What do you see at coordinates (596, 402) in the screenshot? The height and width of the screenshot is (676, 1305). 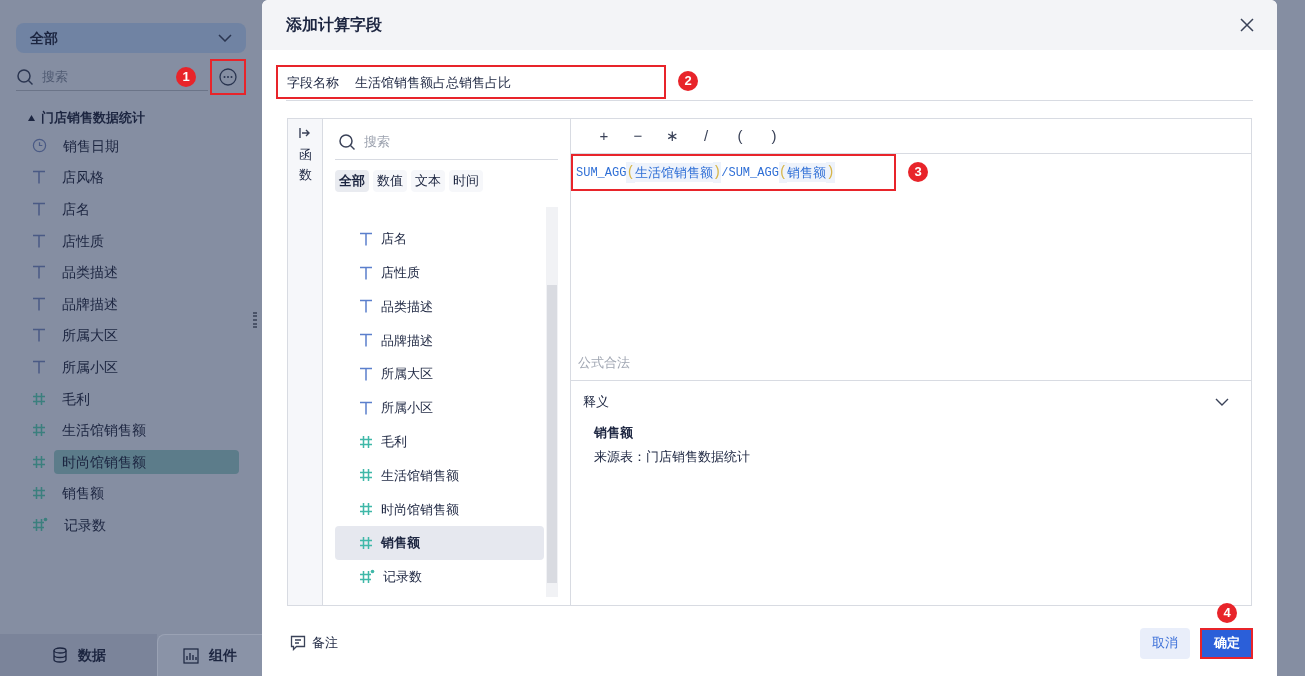 I see `section-title: 释义` at bounding box center [596, 402].